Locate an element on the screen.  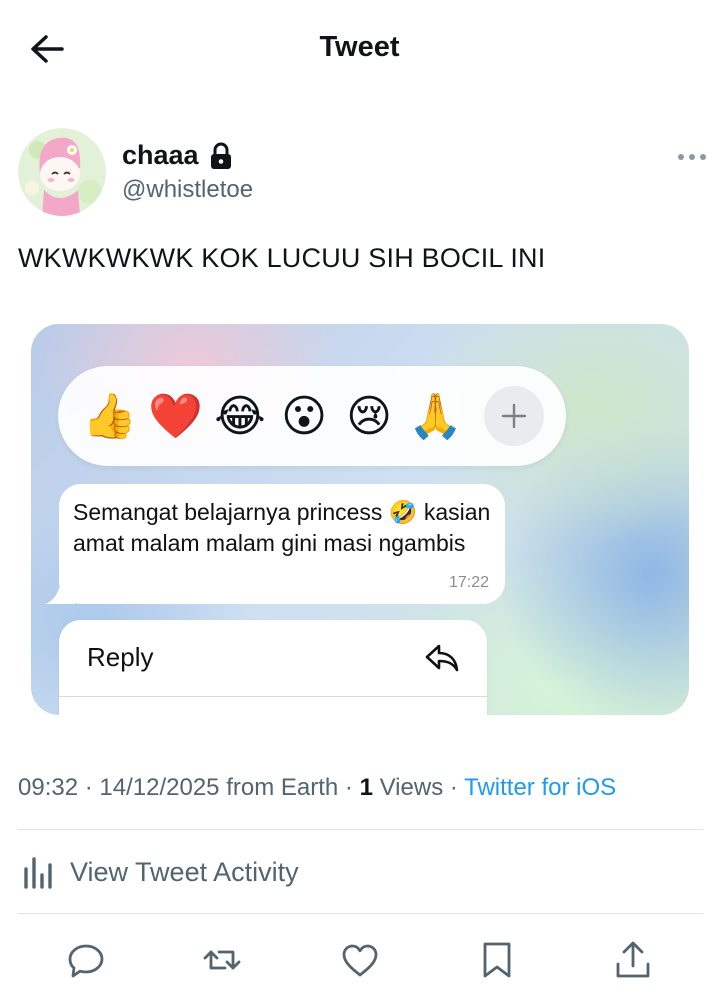
view-tweet-activity-label: View Tweet Activity is located at coordinates (184, 872).